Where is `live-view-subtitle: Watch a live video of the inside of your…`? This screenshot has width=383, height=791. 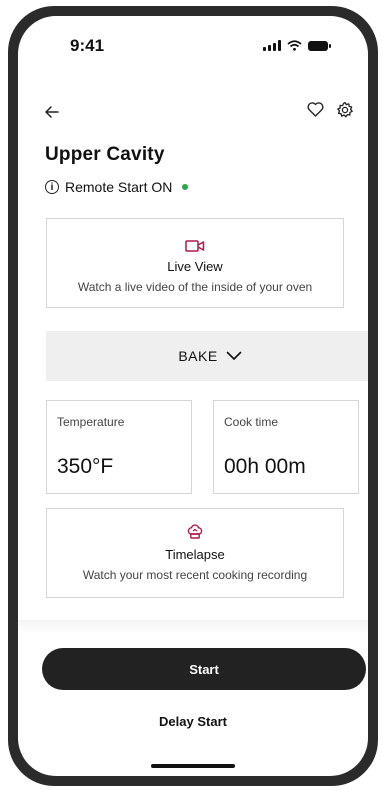
live-view-subtitle: Watch a live video of the inside of your… is located at coordinates (195, 287).